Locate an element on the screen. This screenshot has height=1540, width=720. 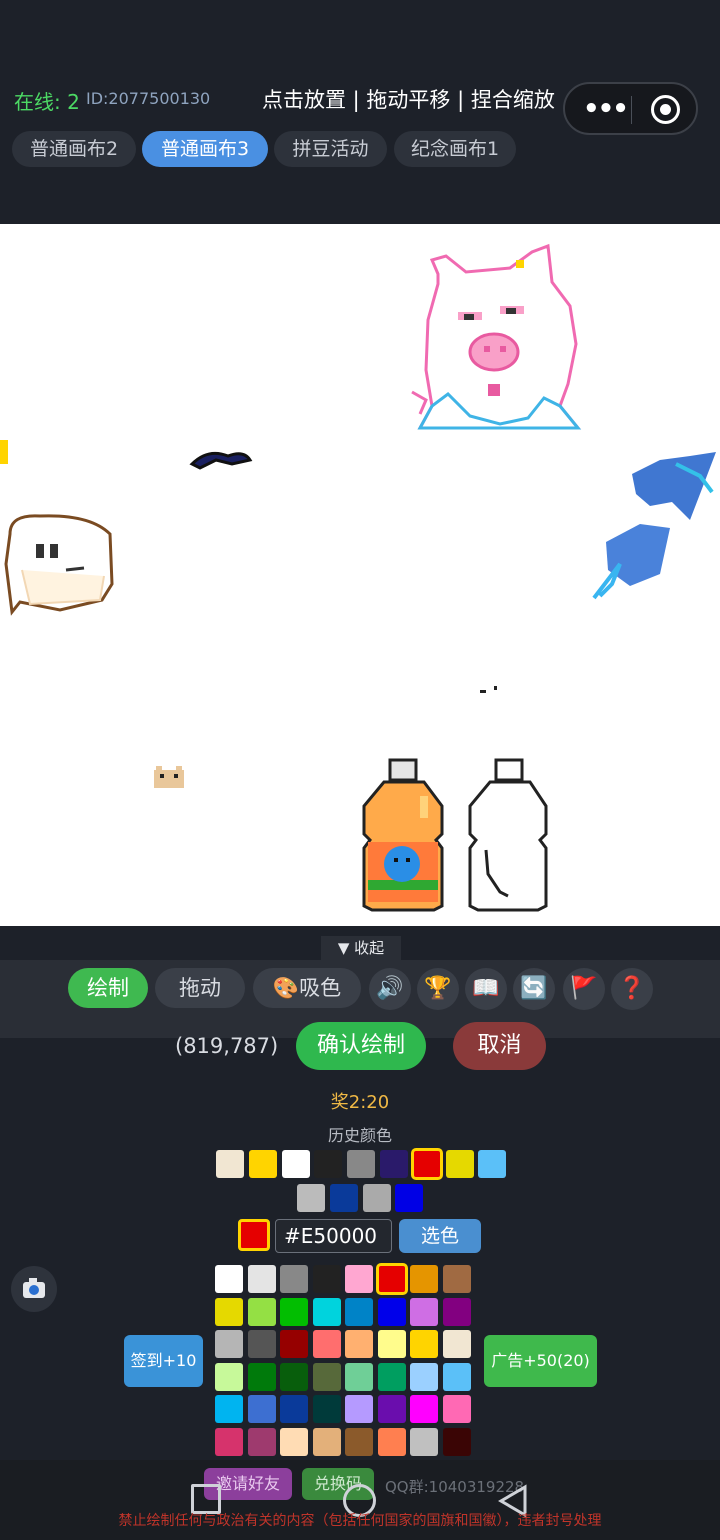
help-icon: ❓ is located at coordinates (632, 989).